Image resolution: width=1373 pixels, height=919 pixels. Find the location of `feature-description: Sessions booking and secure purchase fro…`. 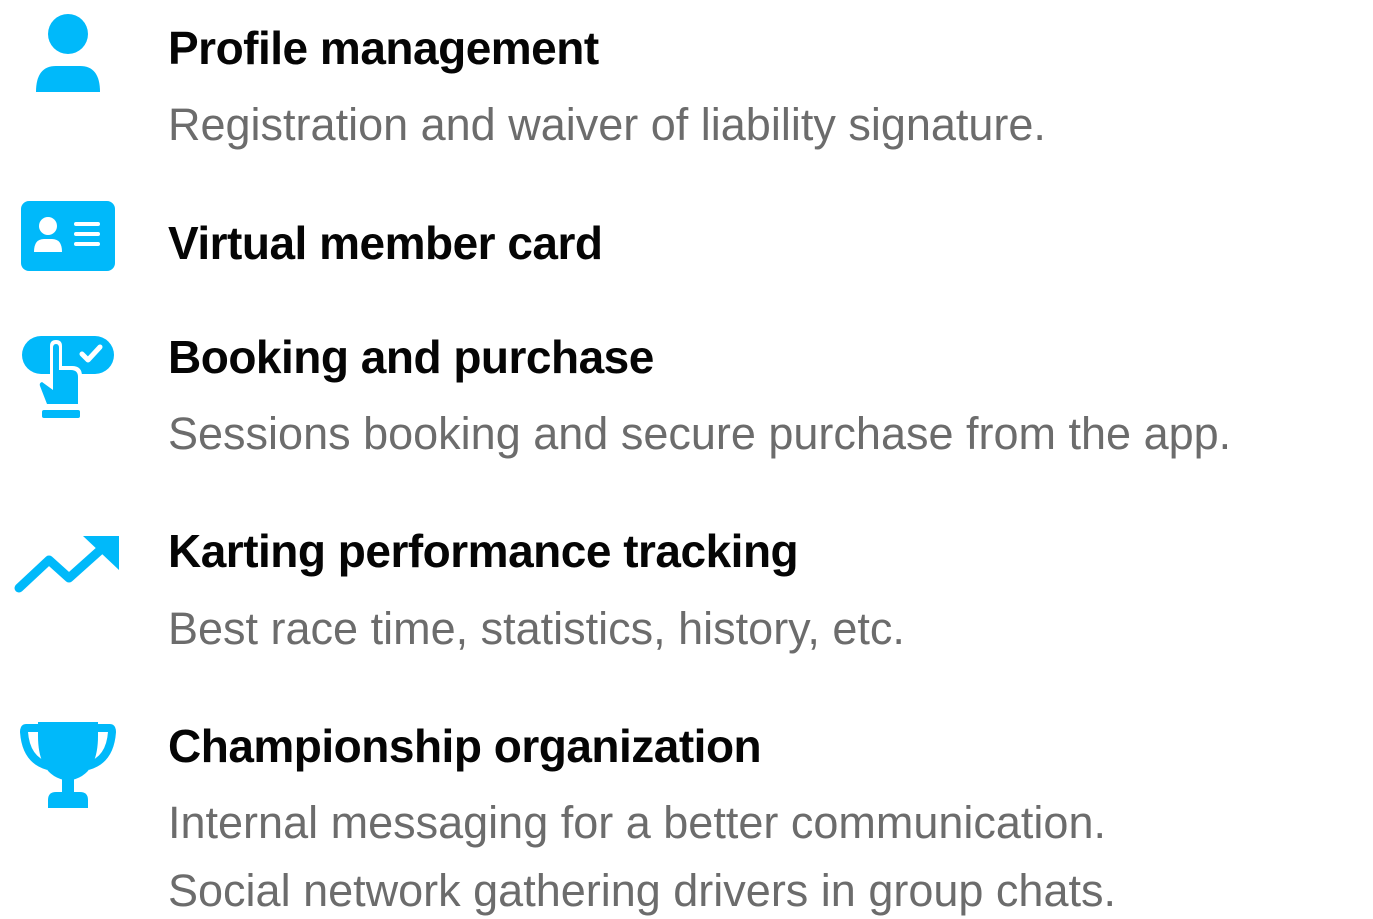

feature-description: Sessions booking and secure purchase fro… is located at coordinates (700, 433).